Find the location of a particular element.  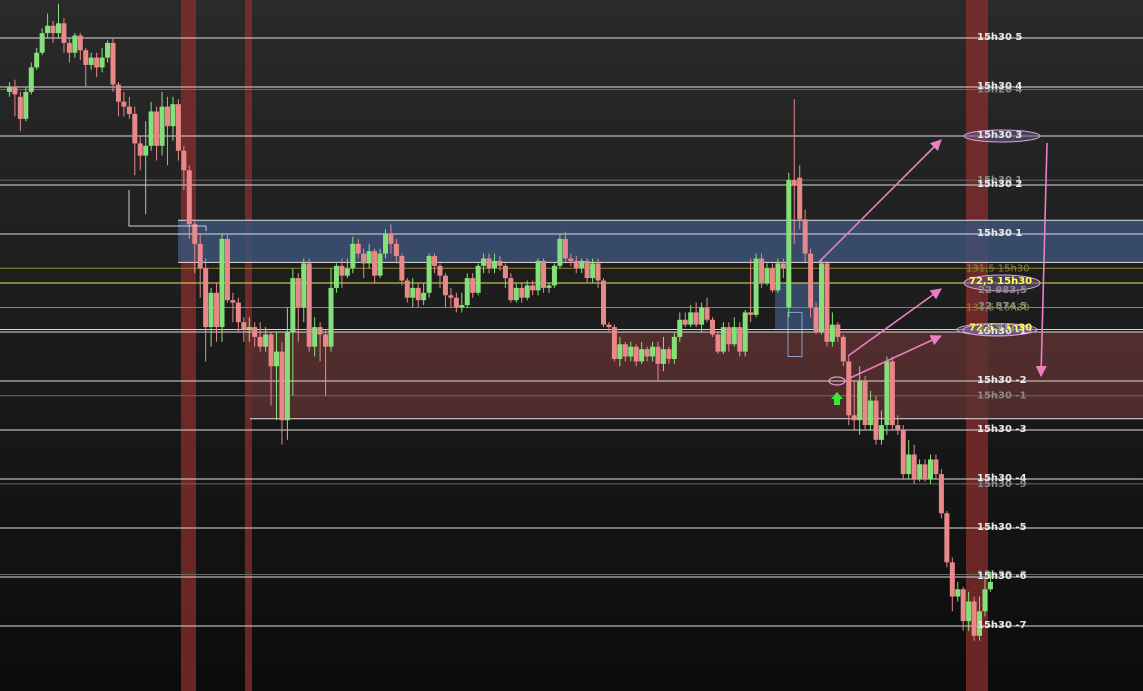

level-label: 15h30 -2 is located at coordinates (1002, 380).